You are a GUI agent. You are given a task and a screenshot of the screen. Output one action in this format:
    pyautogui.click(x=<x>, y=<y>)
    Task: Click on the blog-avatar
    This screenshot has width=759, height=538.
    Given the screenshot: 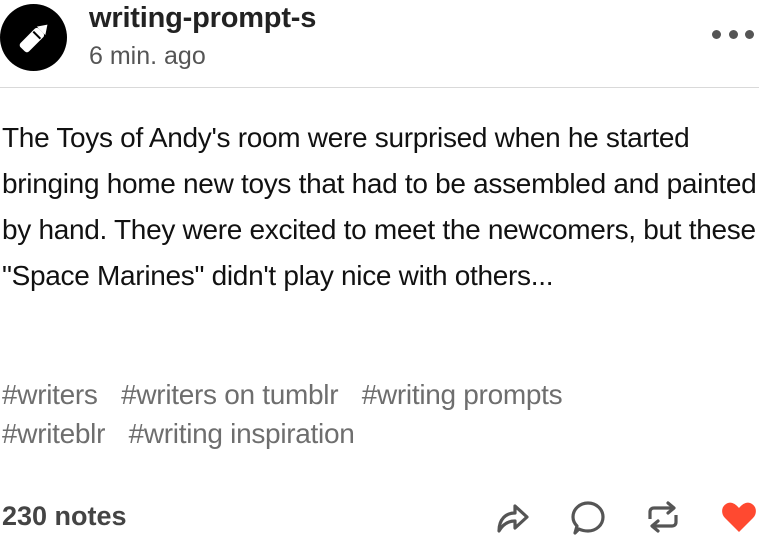 What is the action you would take?
    pyautogui.click(x=33, y=37)
    